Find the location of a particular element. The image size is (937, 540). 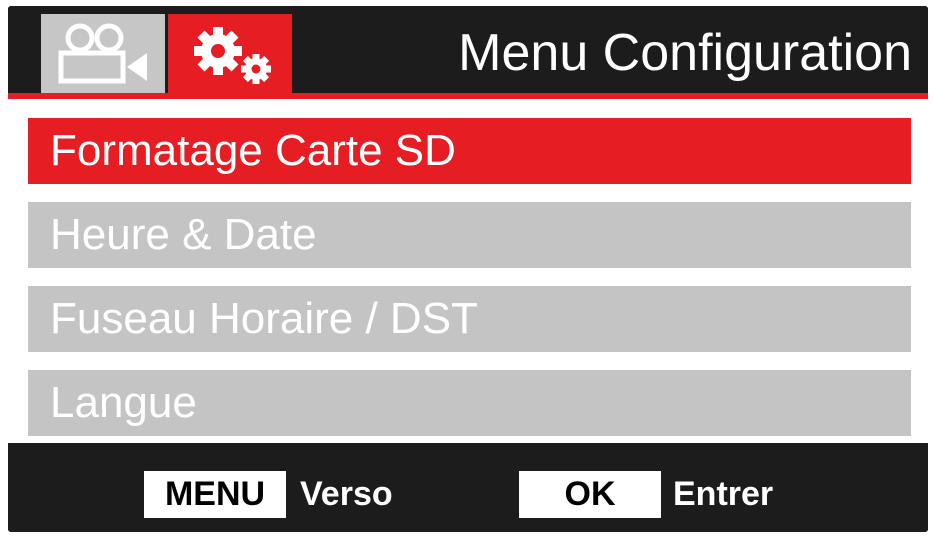

tab-video is located at coordinates (103, 53).